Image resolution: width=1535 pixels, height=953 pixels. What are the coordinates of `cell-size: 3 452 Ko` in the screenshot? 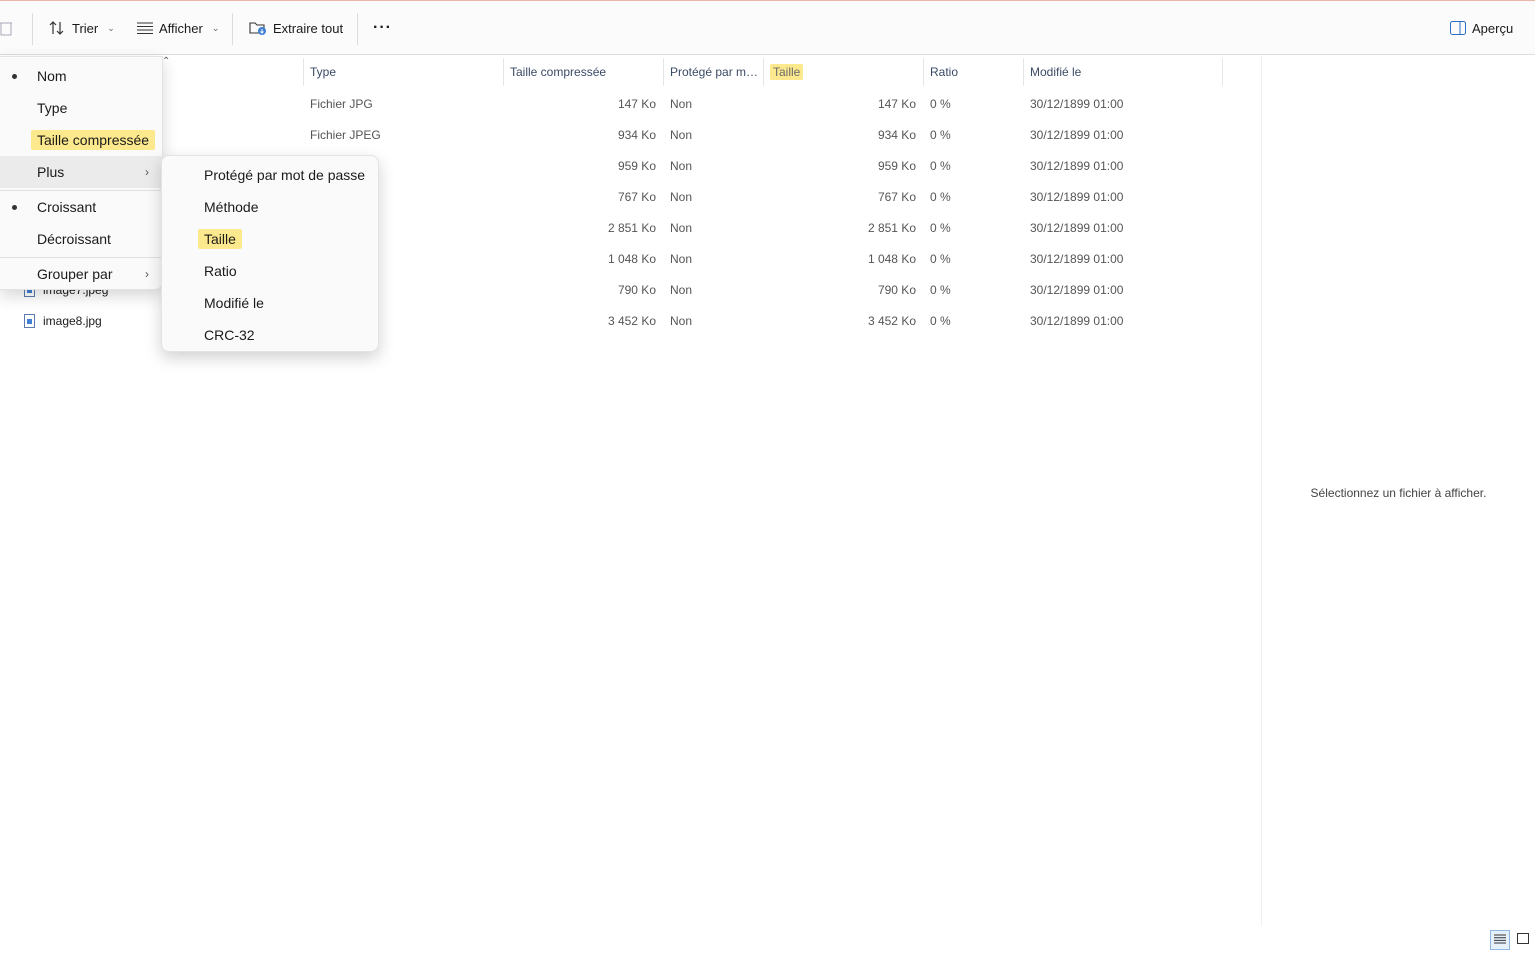 It's located at (891, 320).